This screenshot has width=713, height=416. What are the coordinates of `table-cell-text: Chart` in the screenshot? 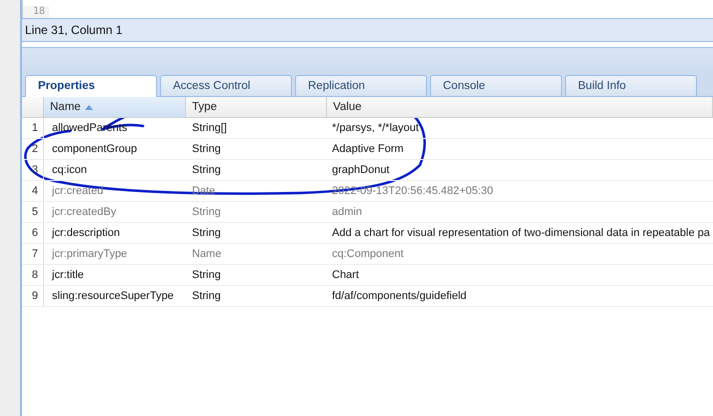 It's located at (345, 275).